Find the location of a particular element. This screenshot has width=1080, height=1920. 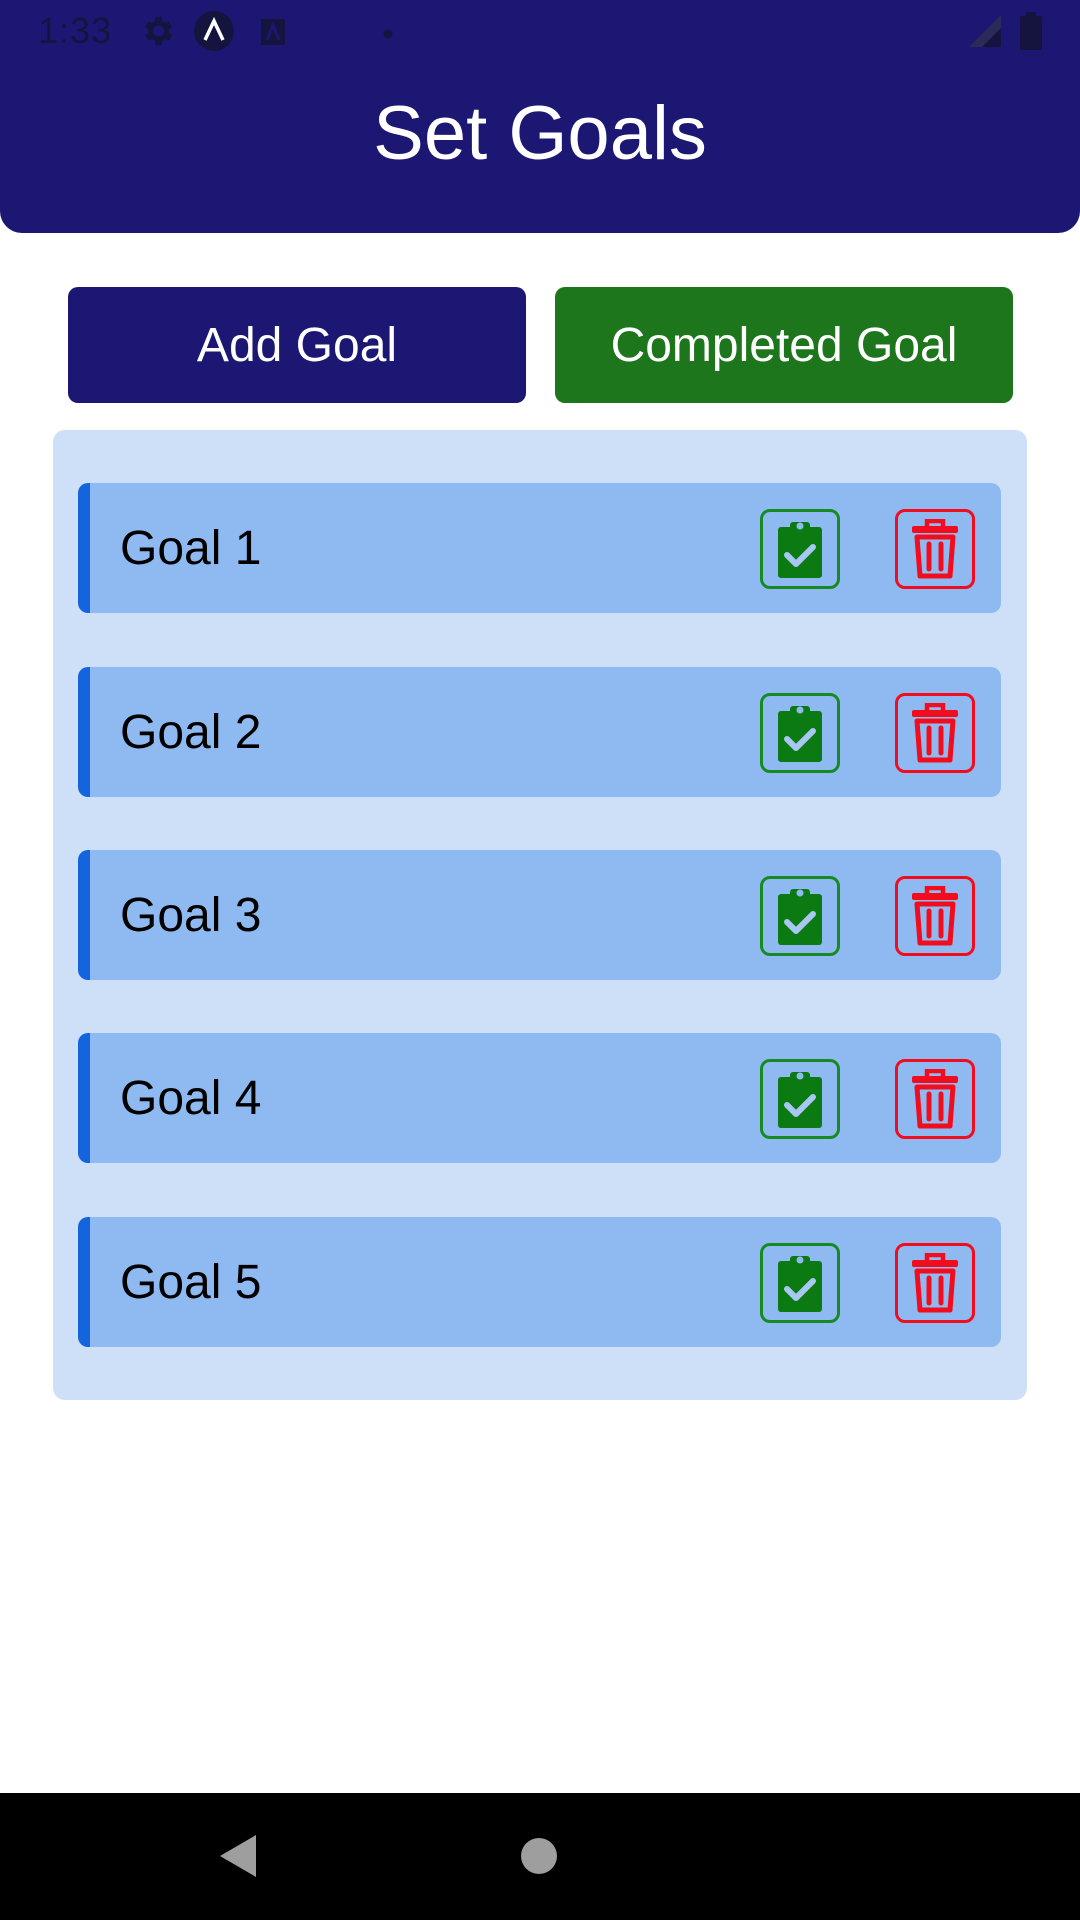

home-icon is located at coordinates (539, 1858).